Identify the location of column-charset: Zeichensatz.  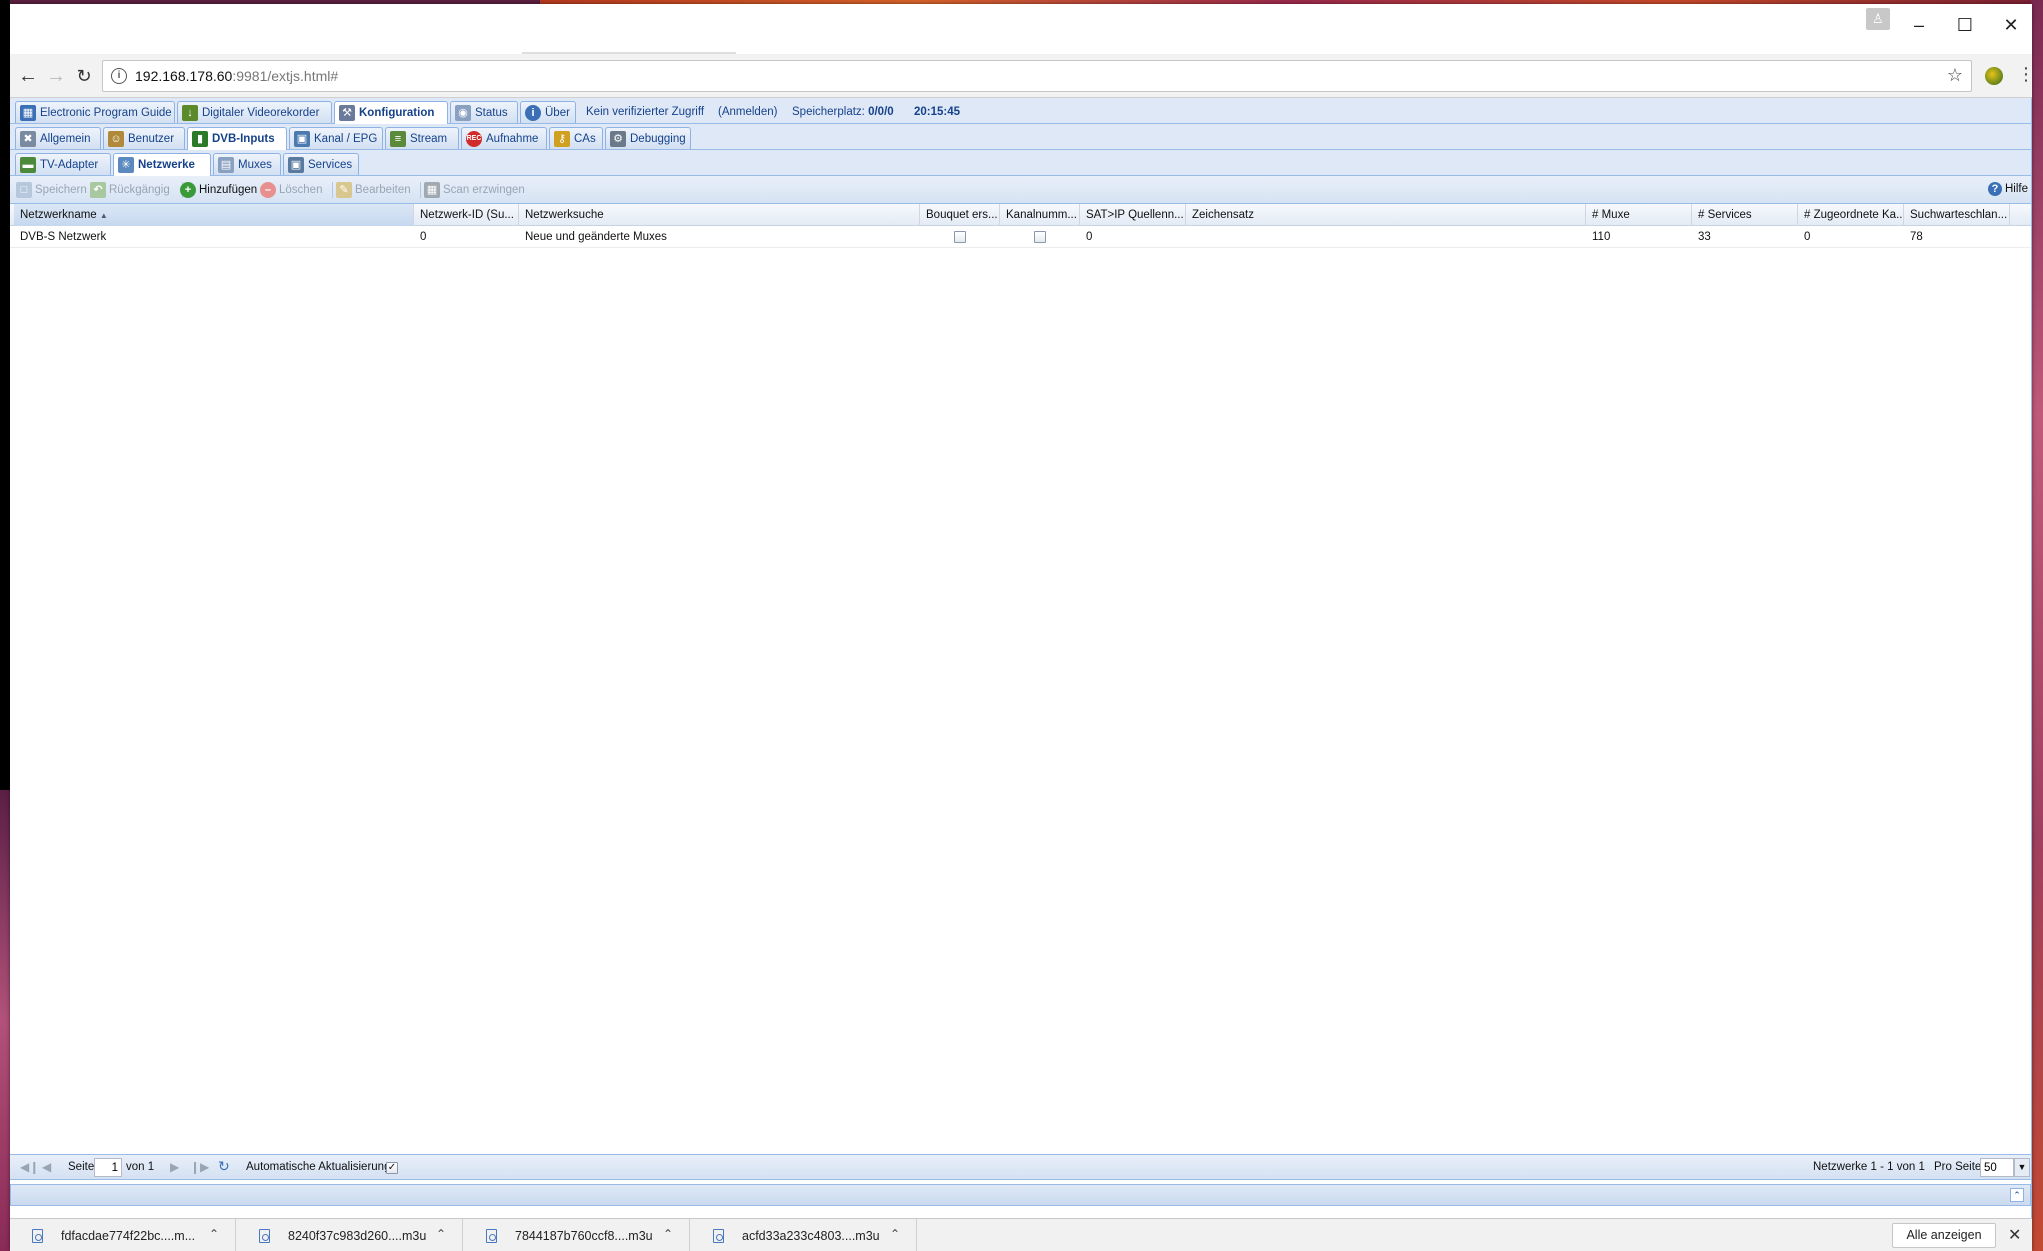
(1386, 215).